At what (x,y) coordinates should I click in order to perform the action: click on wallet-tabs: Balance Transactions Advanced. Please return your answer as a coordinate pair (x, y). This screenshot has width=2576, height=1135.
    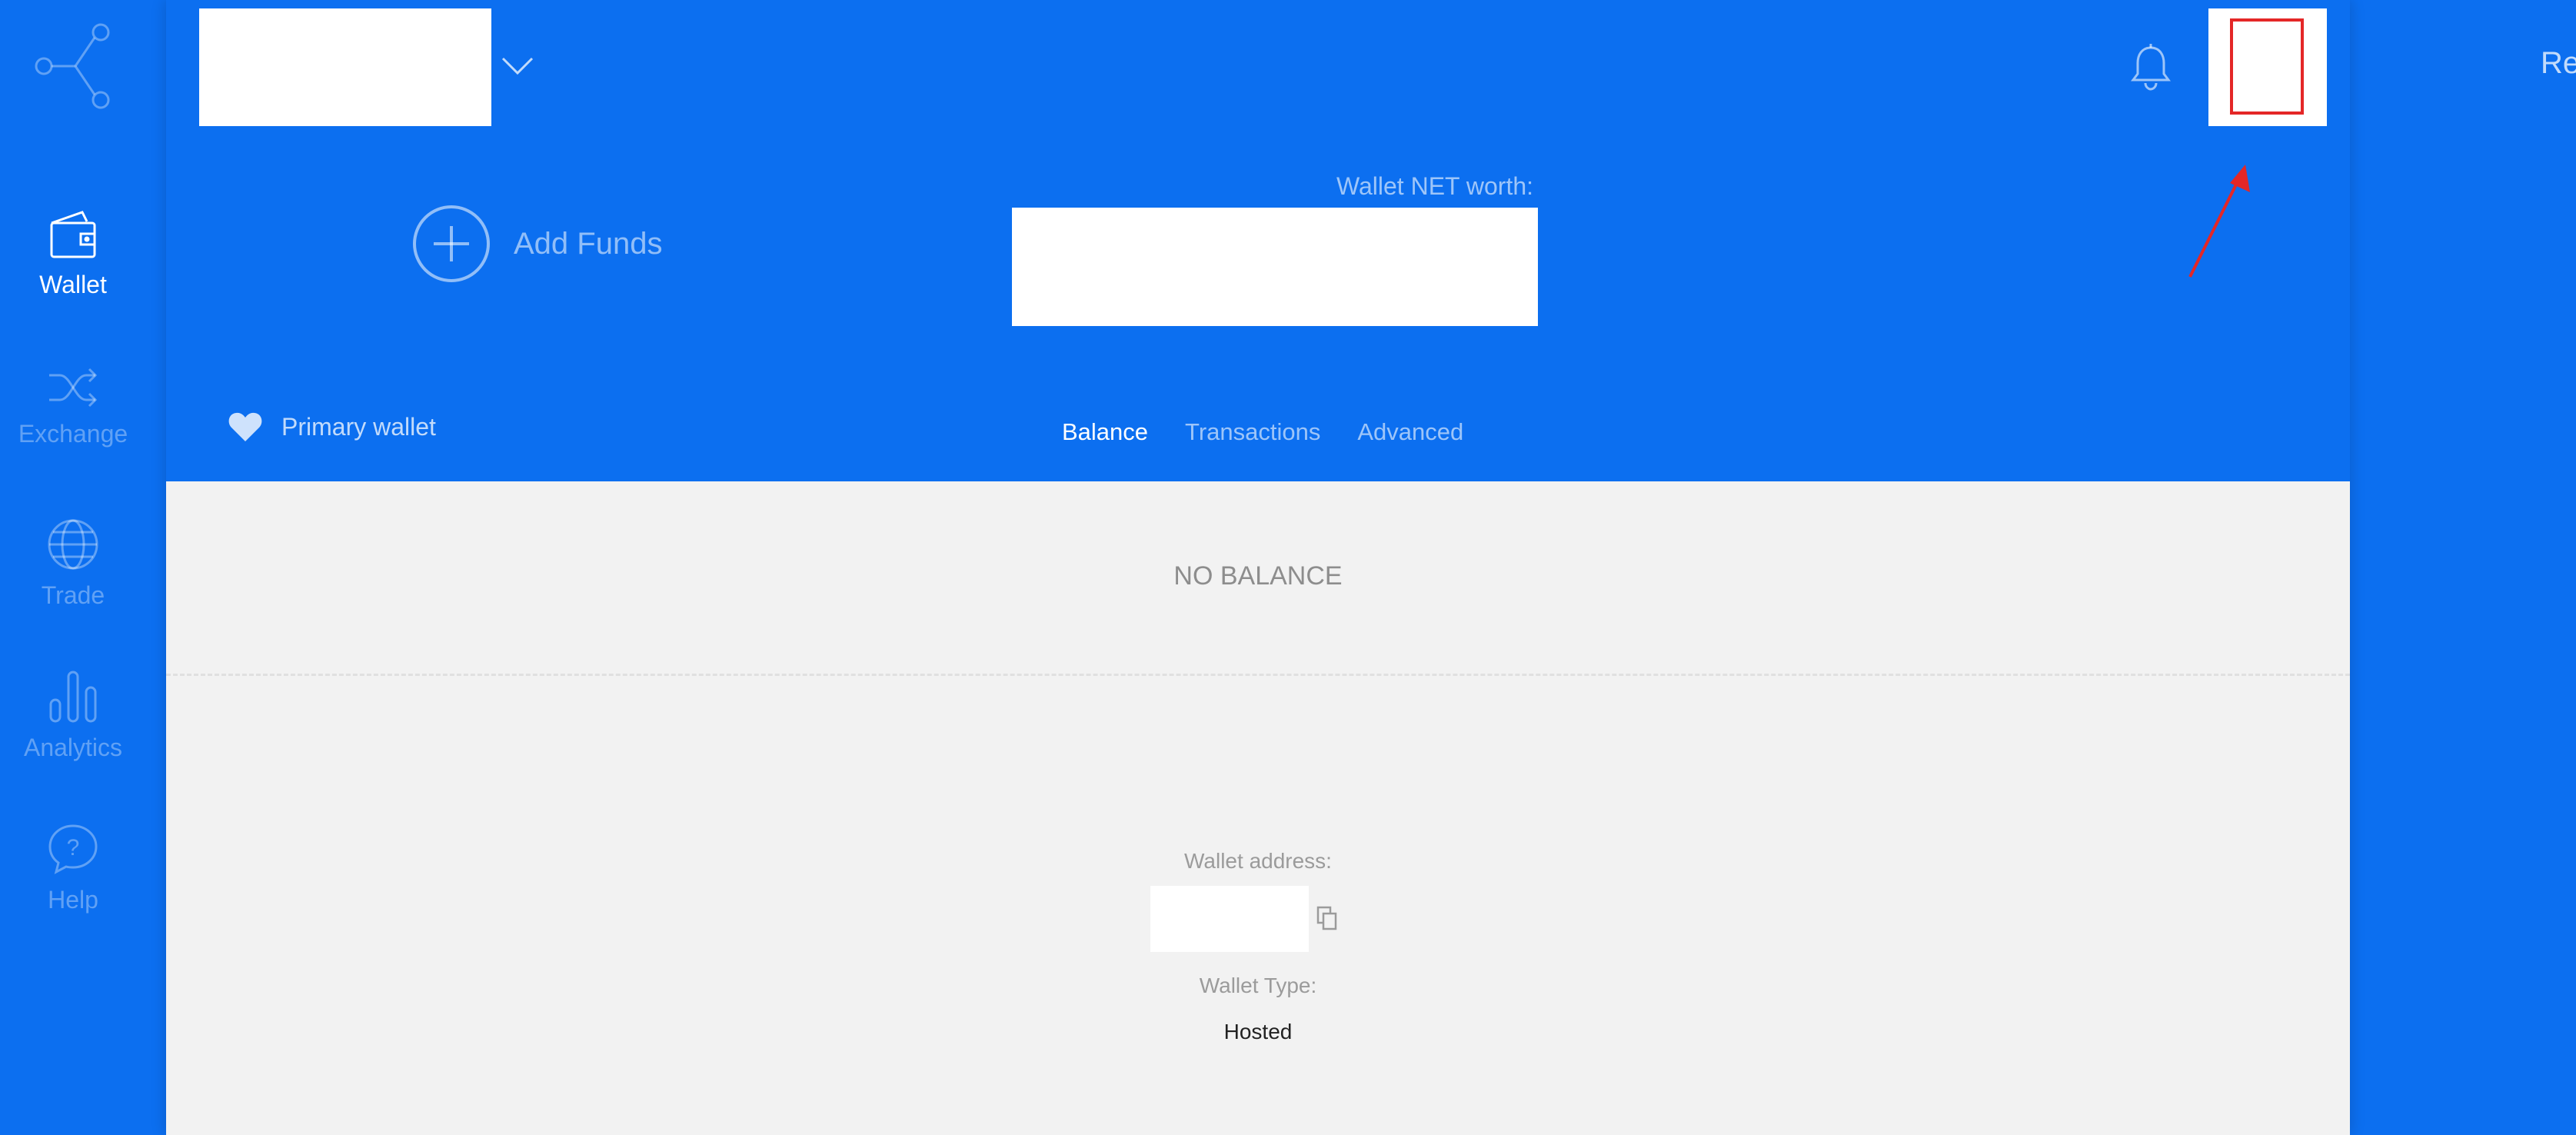
    Looking at the image, I should click on (1281, 432).